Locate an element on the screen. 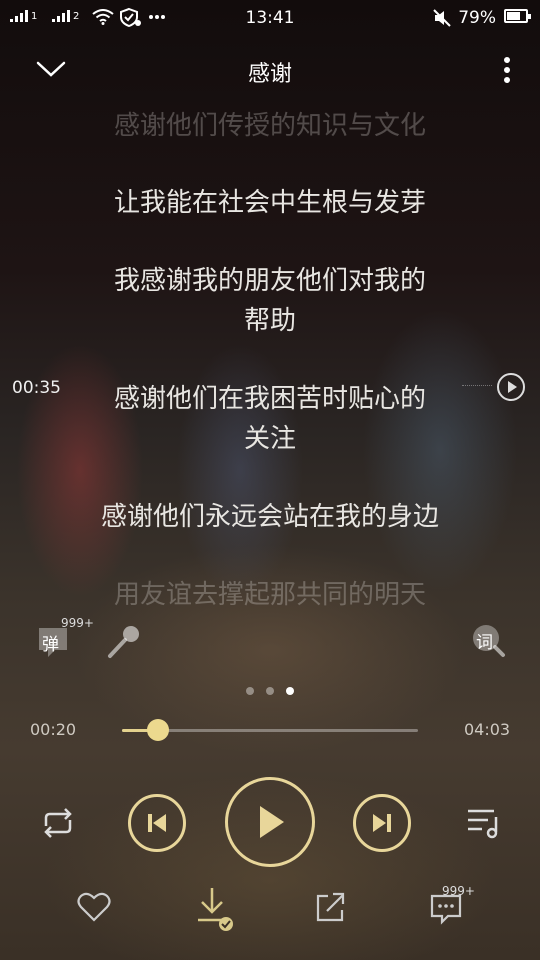 Image resolution: width=540 pixels, height=960 pixels. lyric-line: 感谢他们永远会站在我的身边 is located at coordinates (269, 517).